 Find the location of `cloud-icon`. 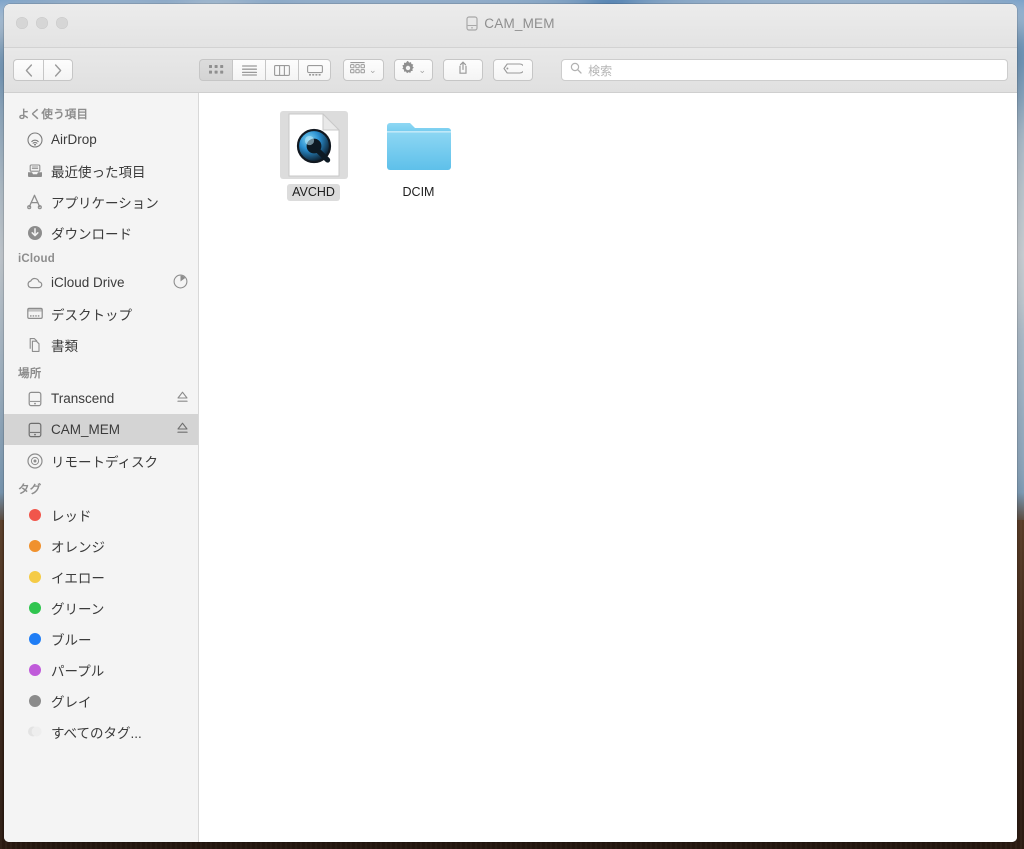

cloud-icon is located at coordinates (34, 282).